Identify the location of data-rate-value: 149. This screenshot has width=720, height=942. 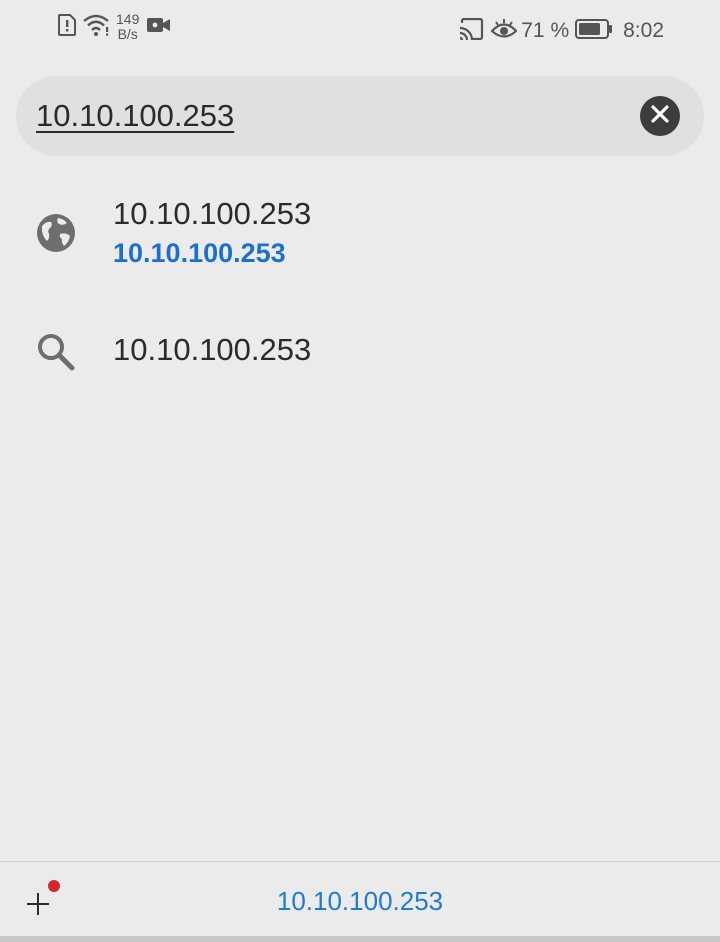
(128, 19).